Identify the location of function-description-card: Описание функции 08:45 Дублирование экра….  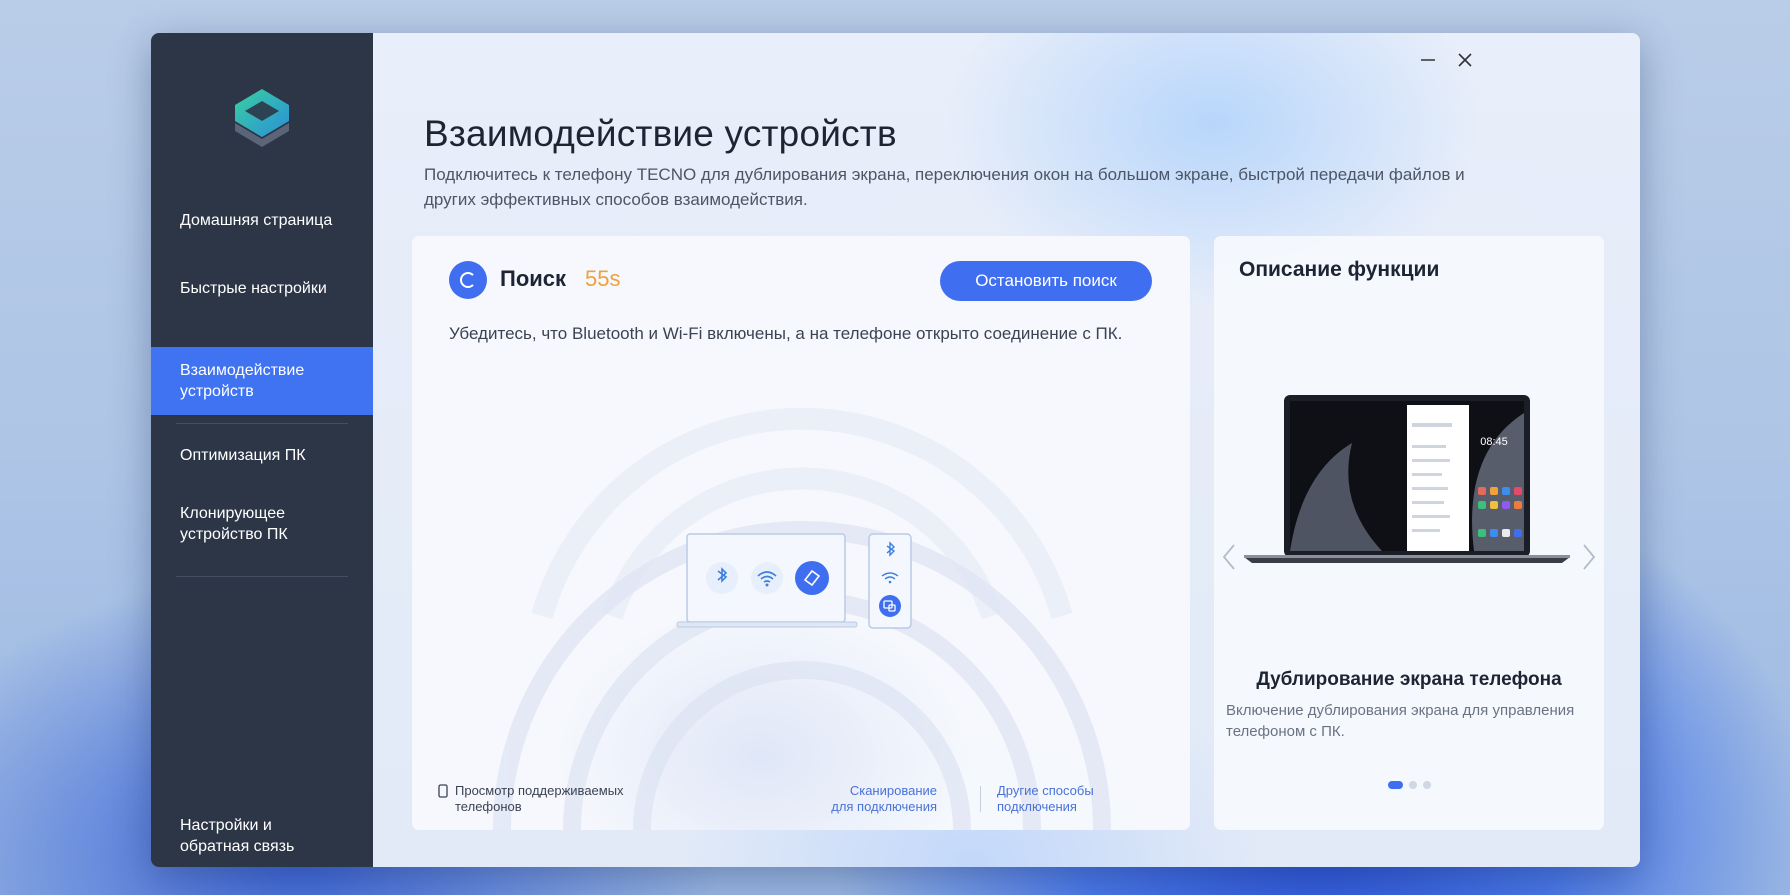
(1409, 533).